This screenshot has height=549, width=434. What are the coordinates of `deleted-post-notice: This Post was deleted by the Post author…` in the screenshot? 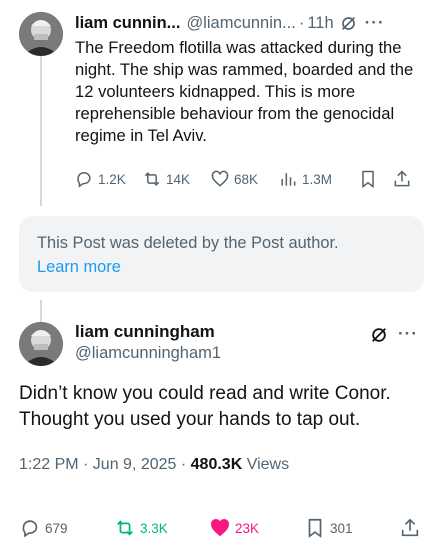 It's located at (221, 254).